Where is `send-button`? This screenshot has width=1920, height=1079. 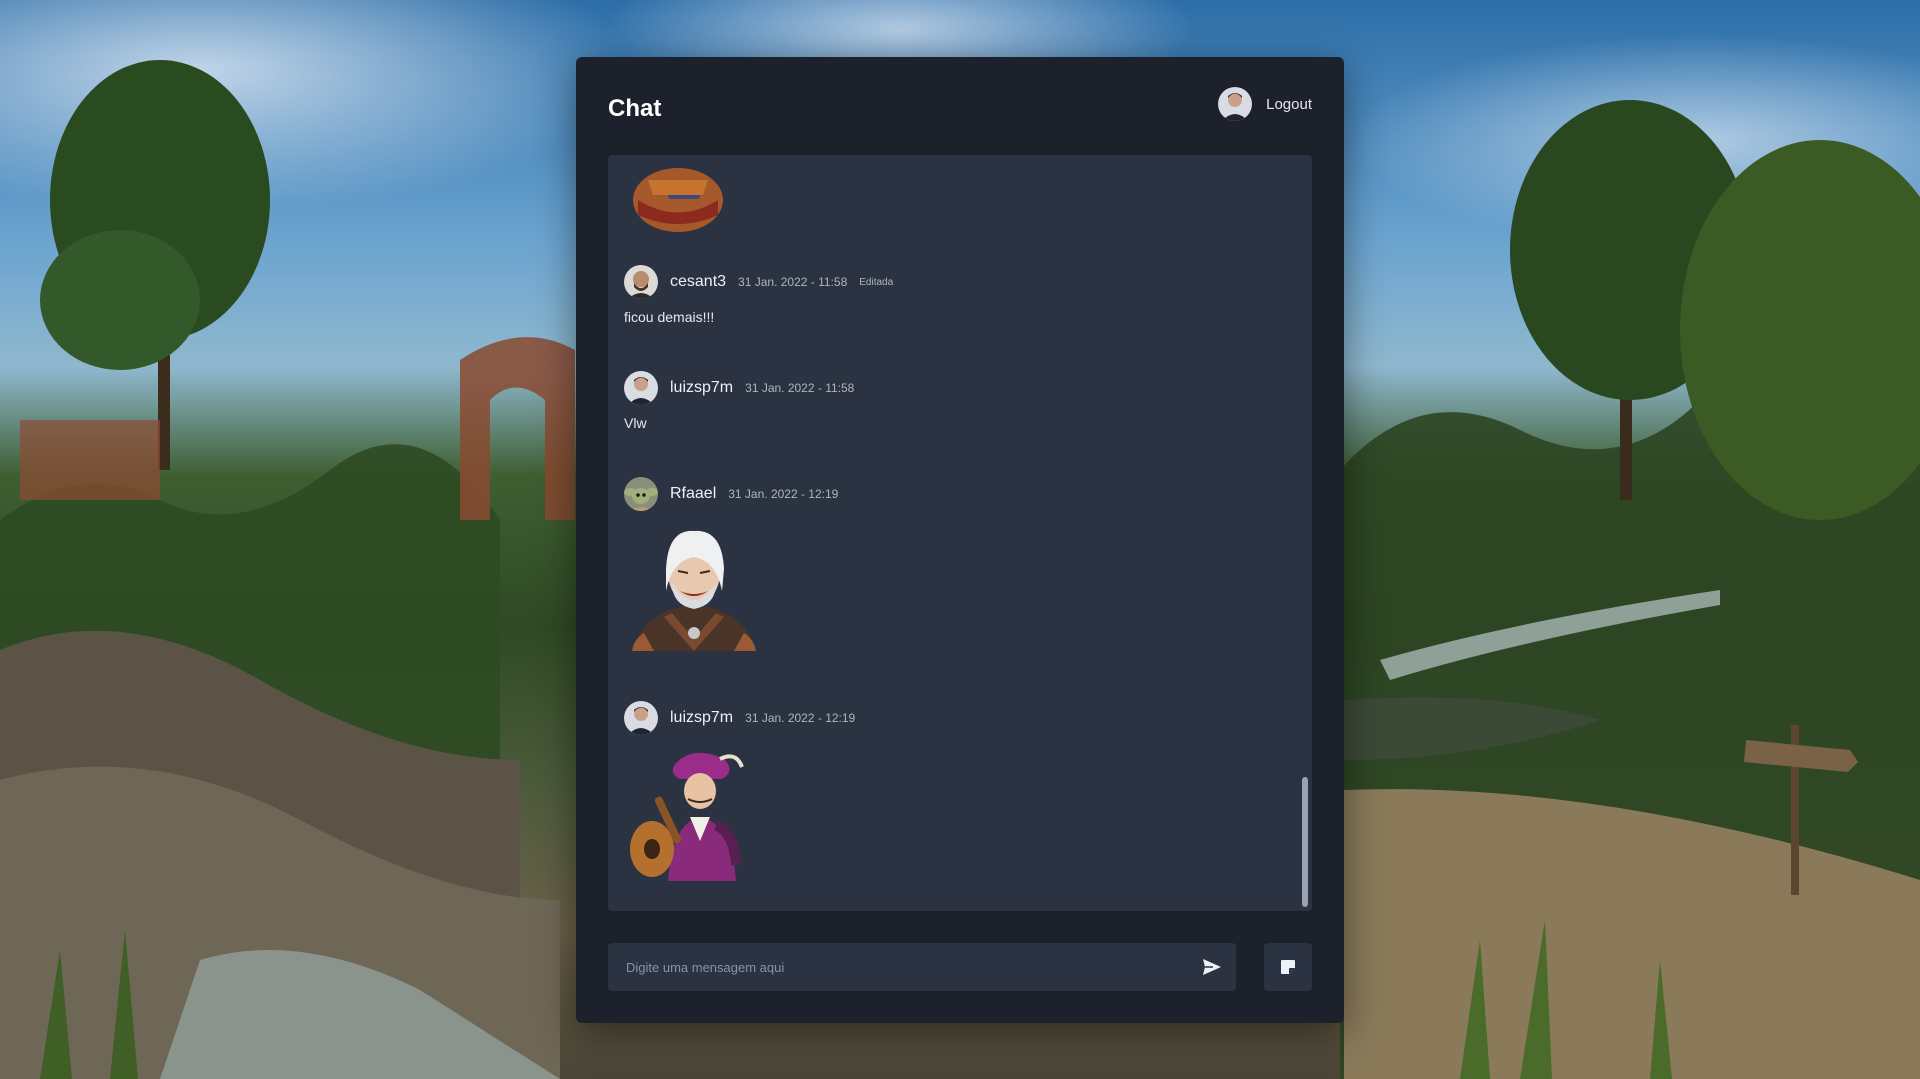
send-button is located at coordinates (1212, 967).